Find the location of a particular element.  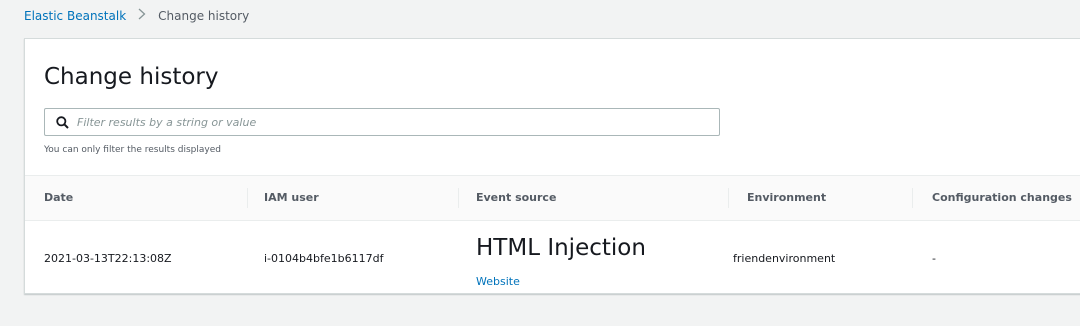

search-icon is located at coordinates (62, 122).